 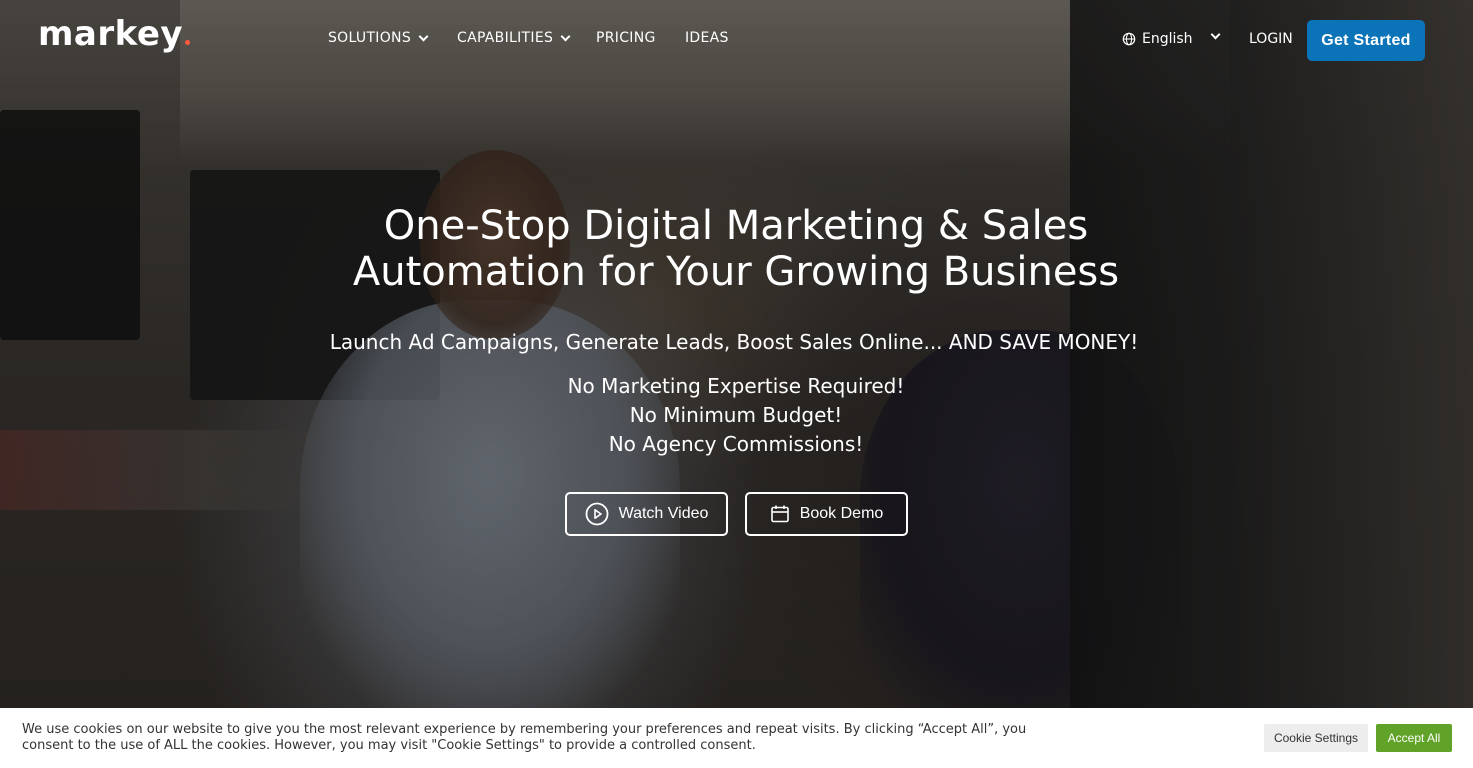 What do you see at coordinates (370, 38) in the screenshot?
I see `nav-solutions-label: SOLUTIONS` at bounding box center [370, 38].